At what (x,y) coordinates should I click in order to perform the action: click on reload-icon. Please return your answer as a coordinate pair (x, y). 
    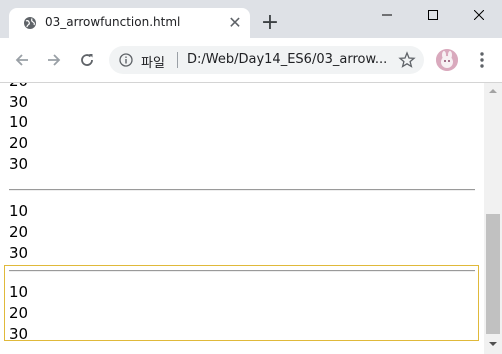
    Looking at the image, I should click on (87, 60).